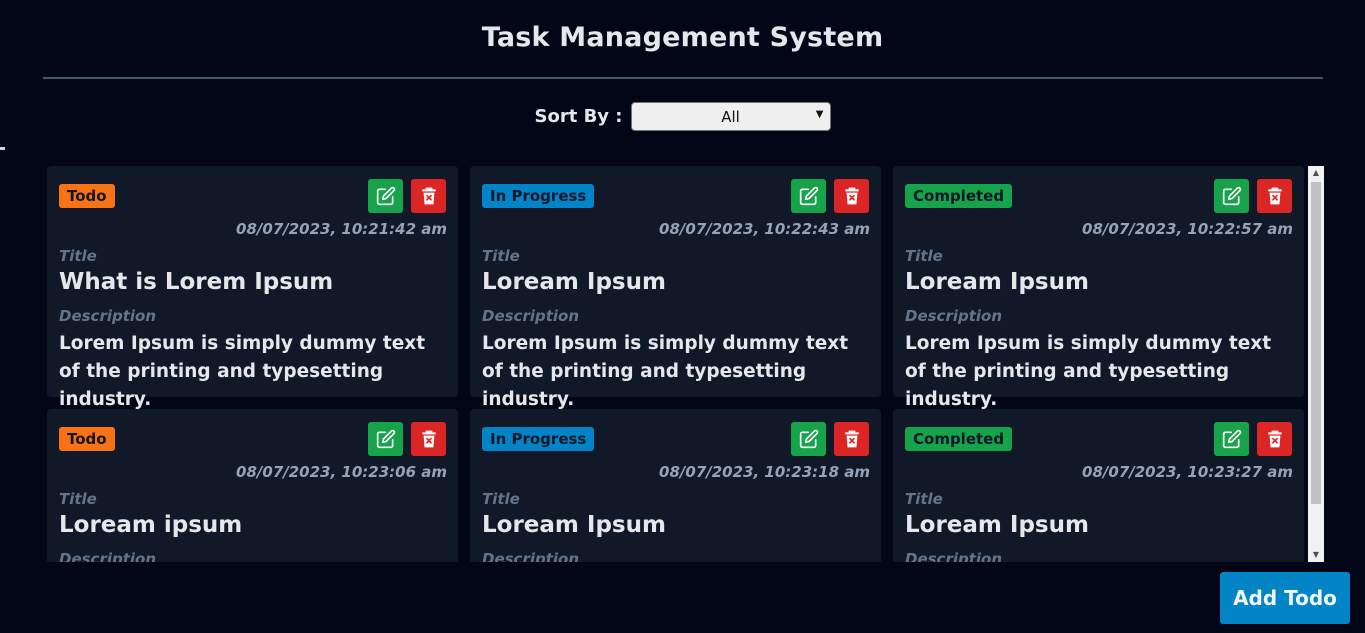 The image size is (1365, 633). Describe the element at coordinates (578, 116) in the screenshot. I see `sort-label: Sort By :` at that location.